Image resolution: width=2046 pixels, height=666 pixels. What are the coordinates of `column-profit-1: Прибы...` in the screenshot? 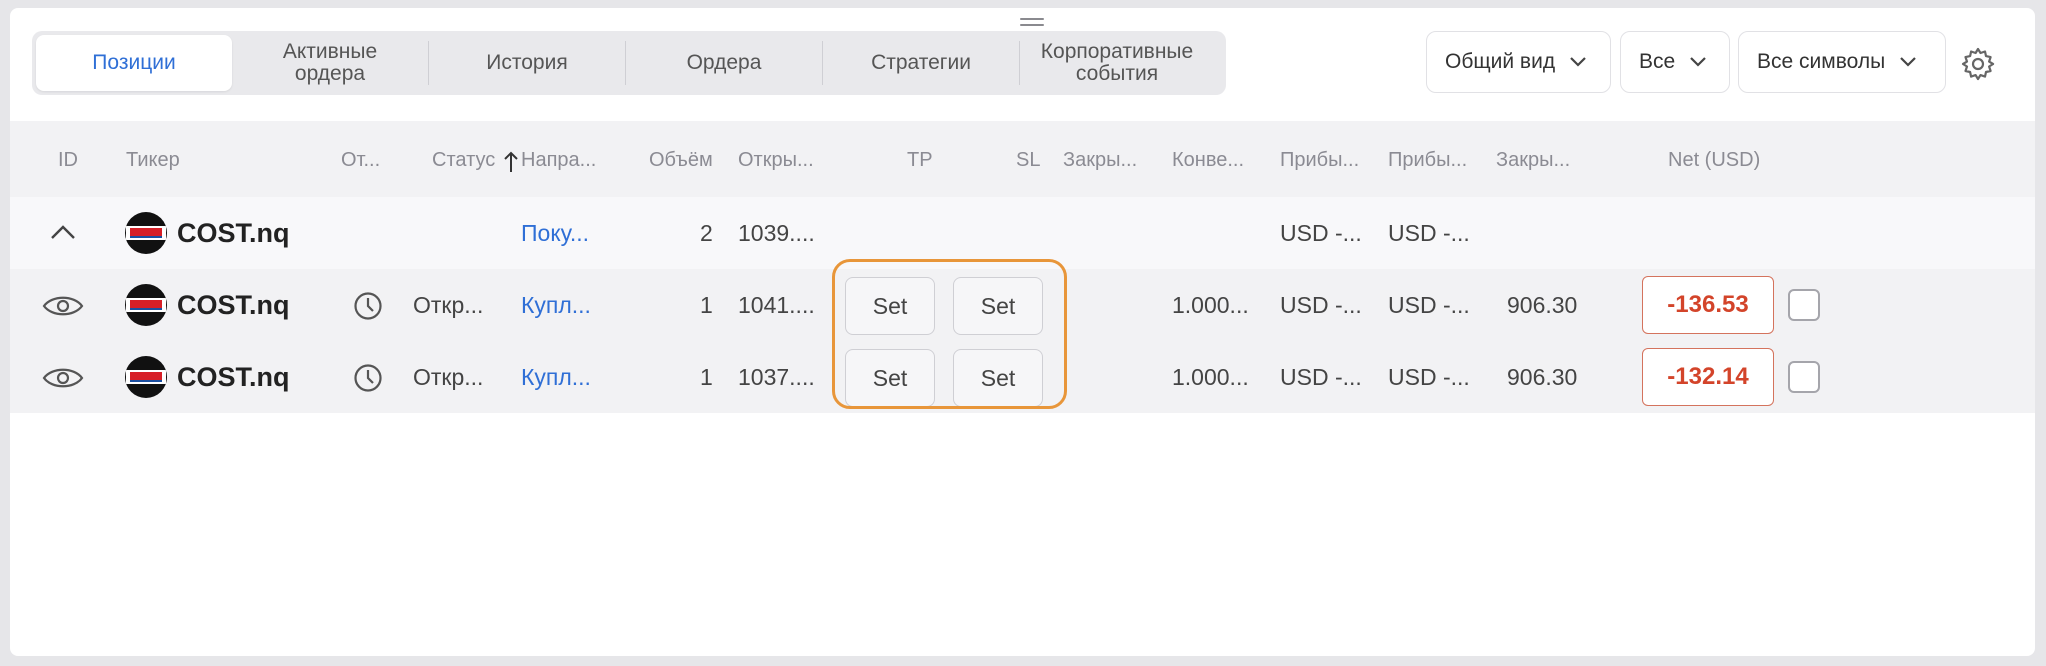 It's located at (1319, 160).